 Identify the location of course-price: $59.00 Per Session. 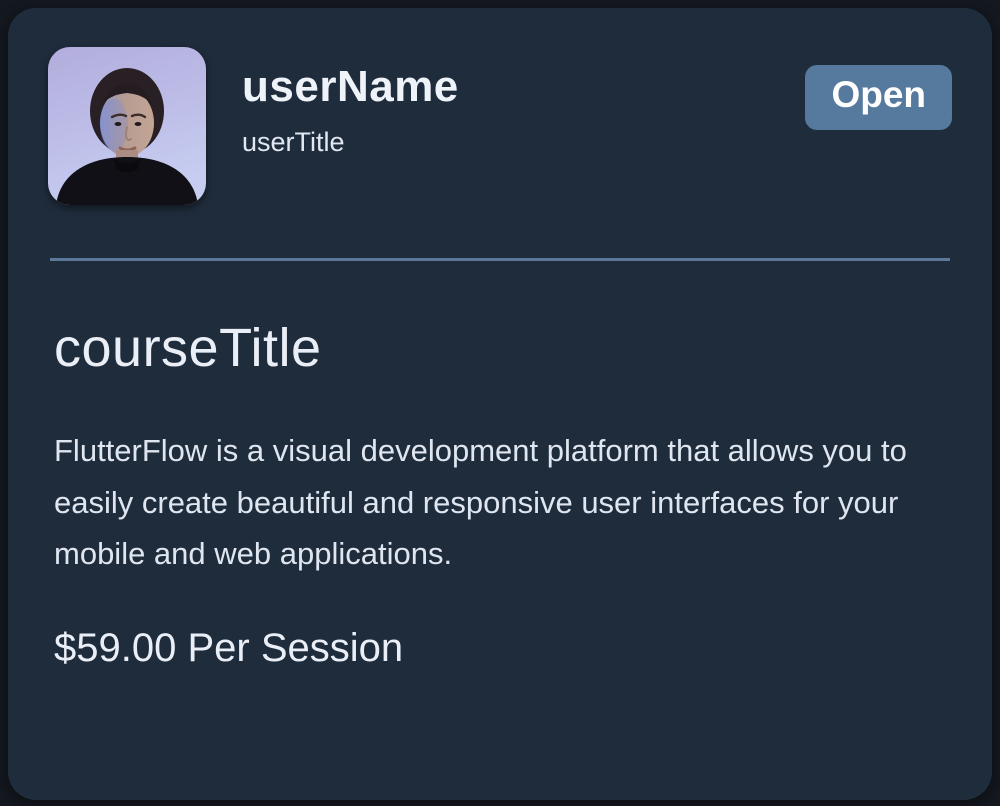
(229, 648).